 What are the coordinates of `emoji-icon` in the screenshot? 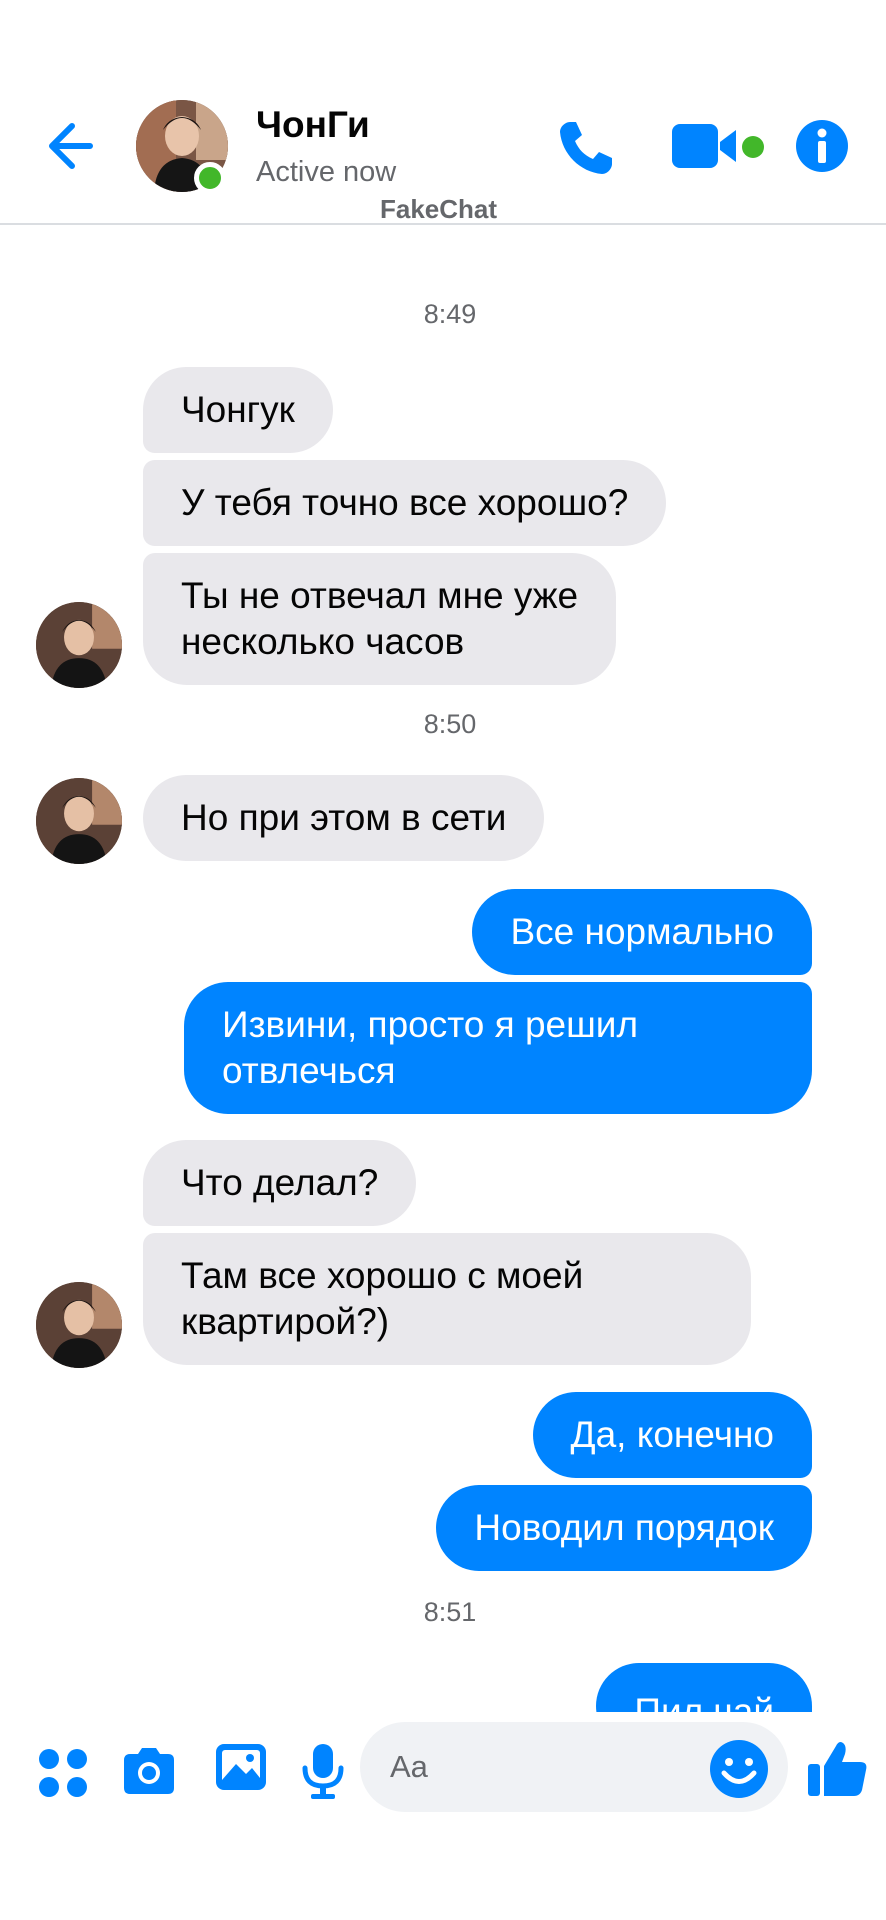 It's located at (739, 1769).